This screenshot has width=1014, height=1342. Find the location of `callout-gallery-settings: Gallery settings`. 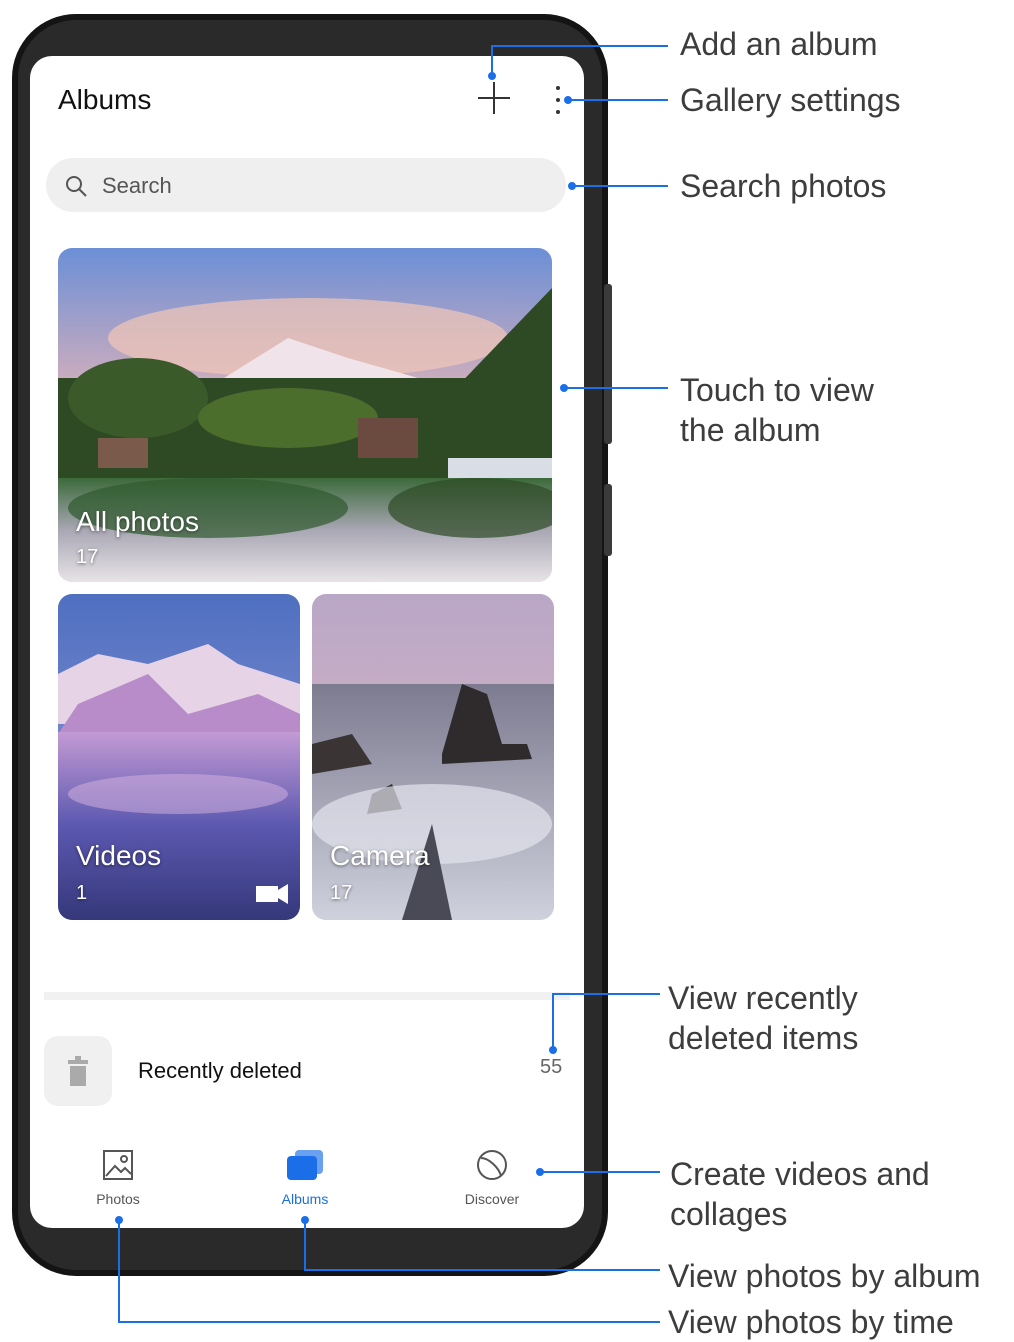

callout-gallery-settings: Gallery settings is located at coordinates (790, 100).